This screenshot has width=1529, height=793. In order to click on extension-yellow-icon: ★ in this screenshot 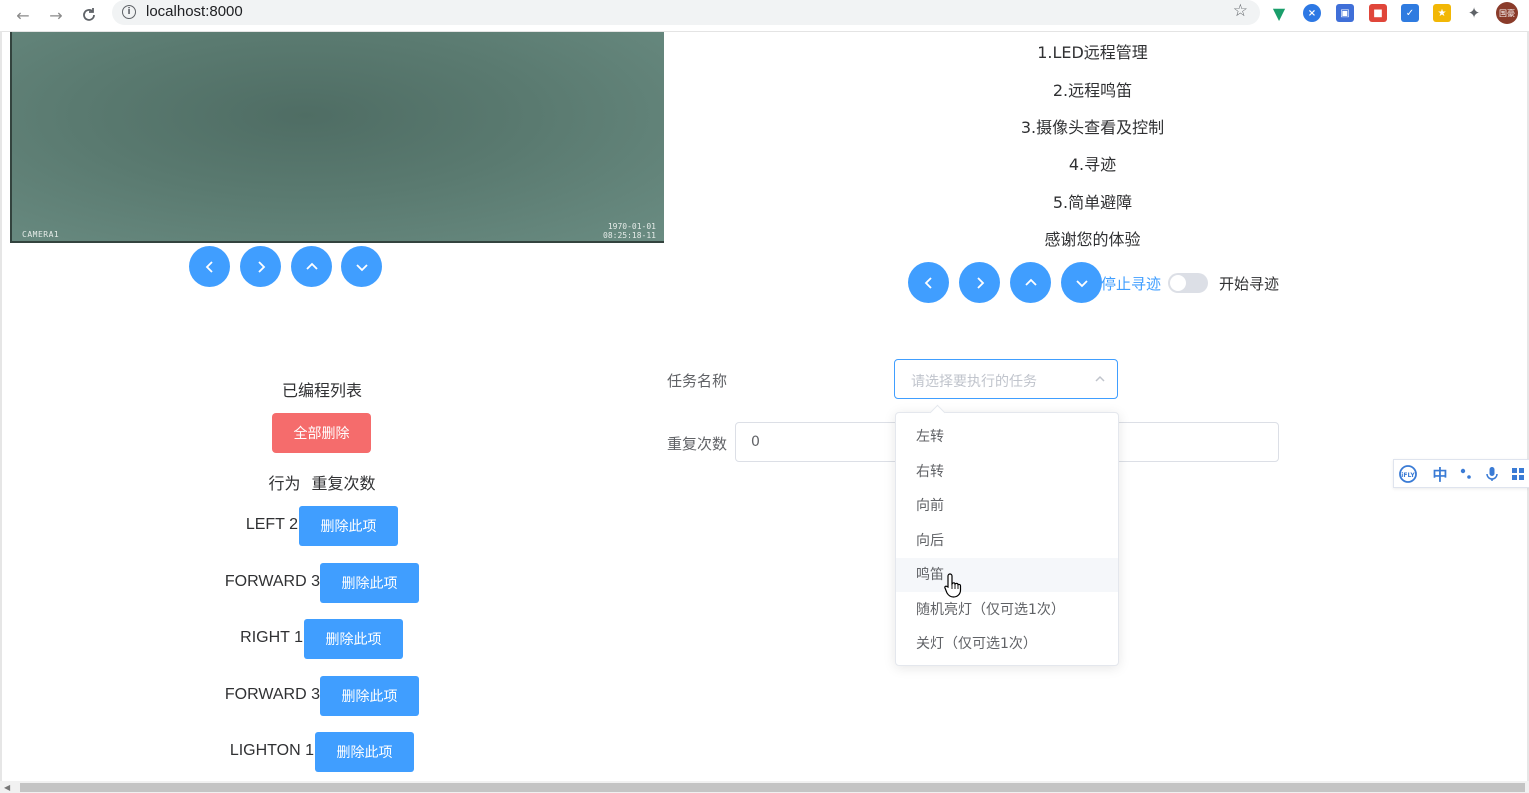, I will do `click(1442, 13)`.